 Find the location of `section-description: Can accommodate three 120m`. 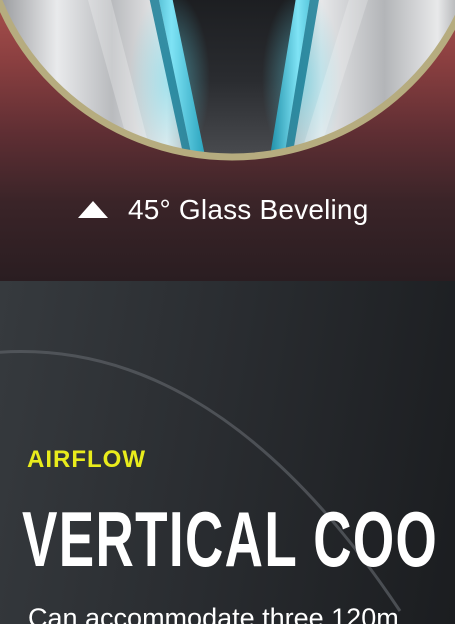

section-description: Can accommodate three 120m is located at coordinates (241, 612).